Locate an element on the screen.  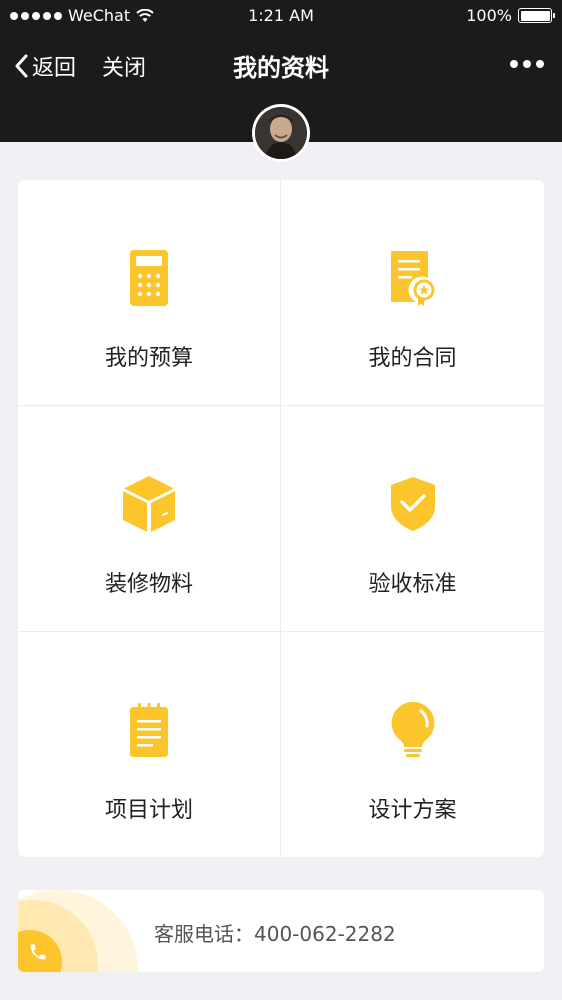
battery-percent: 100% is located at coordinates (489, 15).